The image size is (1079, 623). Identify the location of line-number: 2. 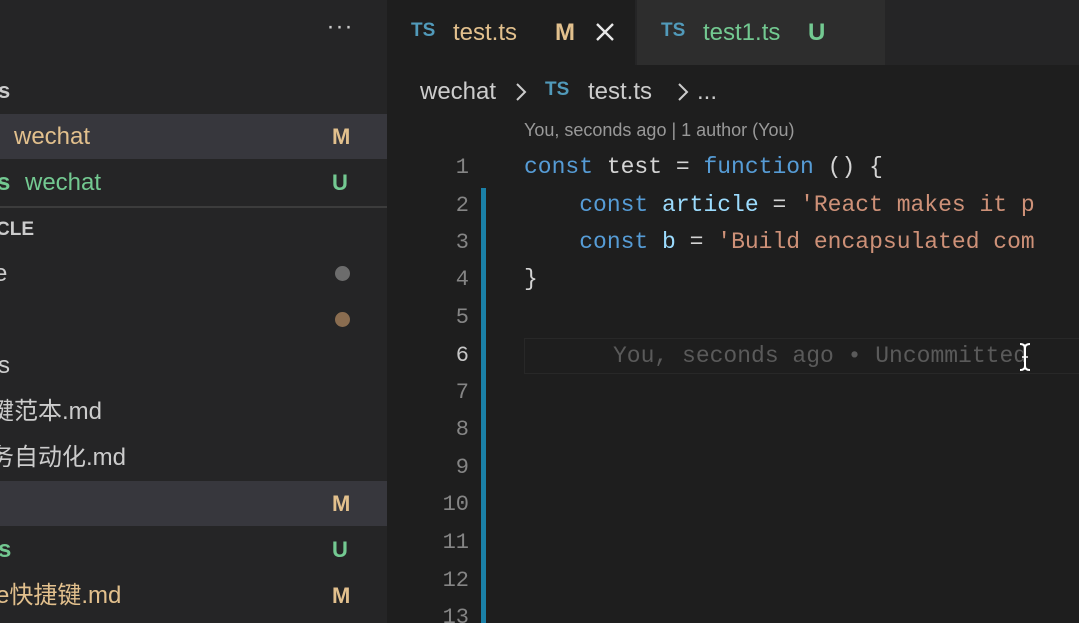
(462, 205).